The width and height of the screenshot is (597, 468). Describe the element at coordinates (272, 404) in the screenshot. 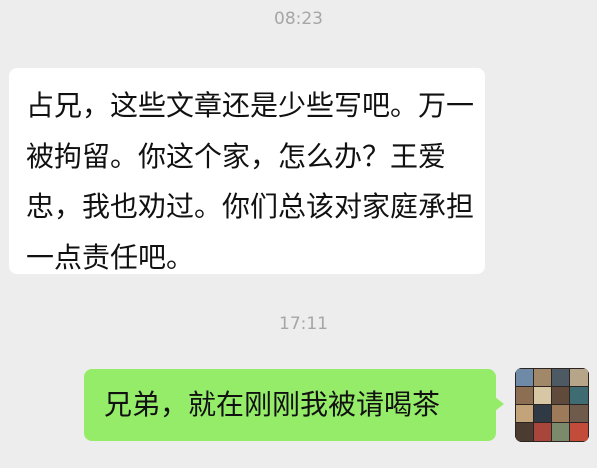

I see `outgoing-message-text: 兄弟，就在刚刚我被请喝茶` at that location.